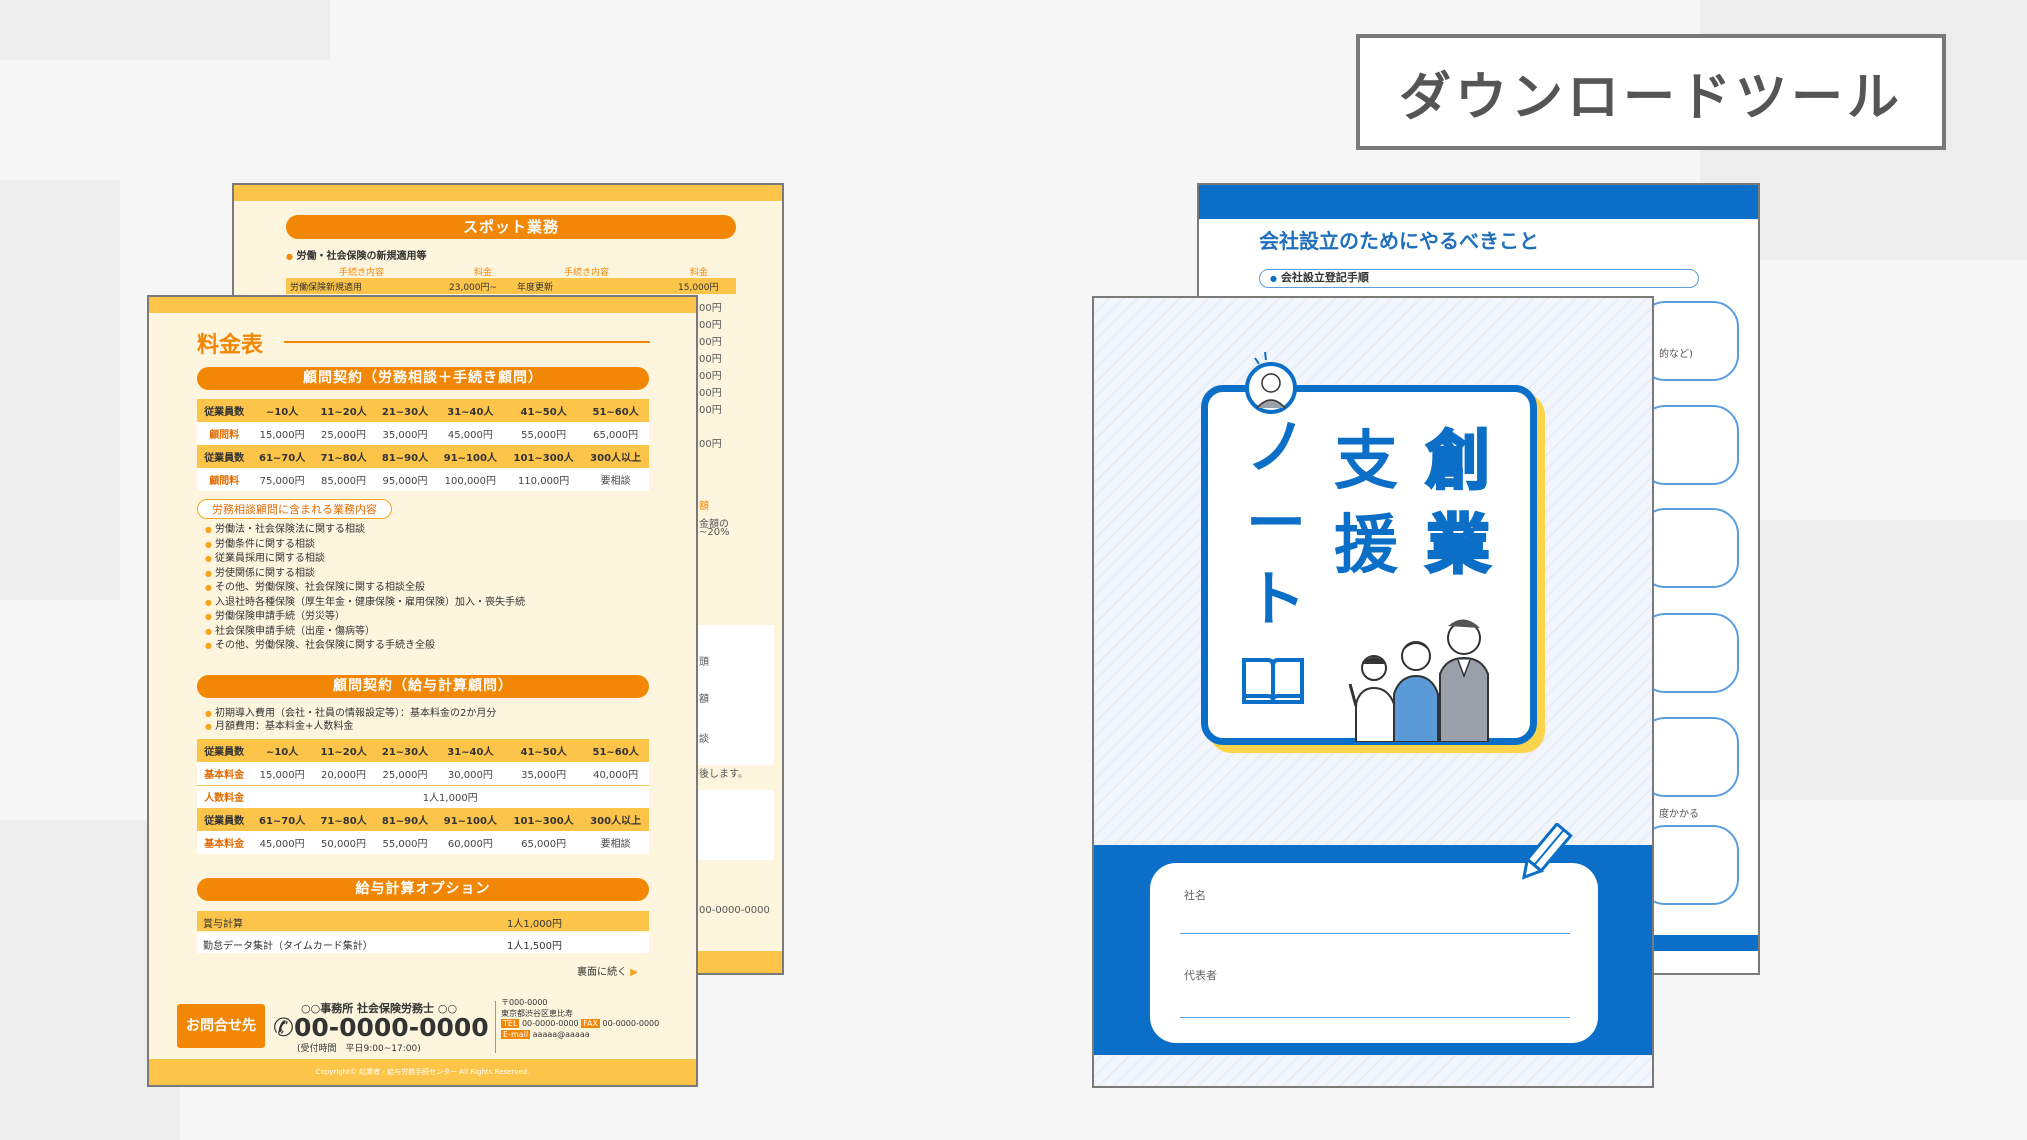 The width and height of the screenshot is (2027, 1140). What do you see at coordinates (1547, 851) in the screenshot?
I see `pencil-icon` at bounding box center [1547, 851].